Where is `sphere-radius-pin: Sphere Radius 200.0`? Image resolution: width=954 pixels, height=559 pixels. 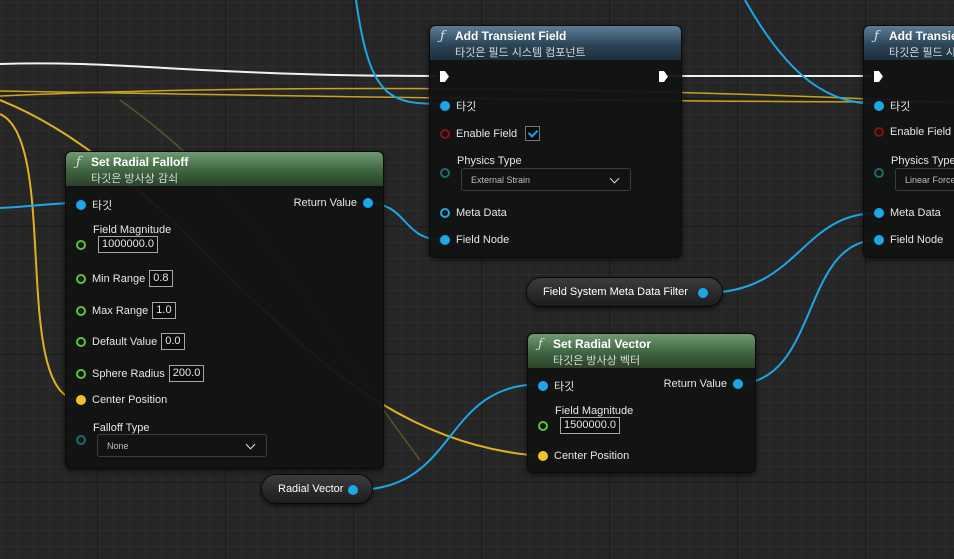 sphere-radius-pin: Sphere Radius 200.0 is located at coordinates (140, 373).